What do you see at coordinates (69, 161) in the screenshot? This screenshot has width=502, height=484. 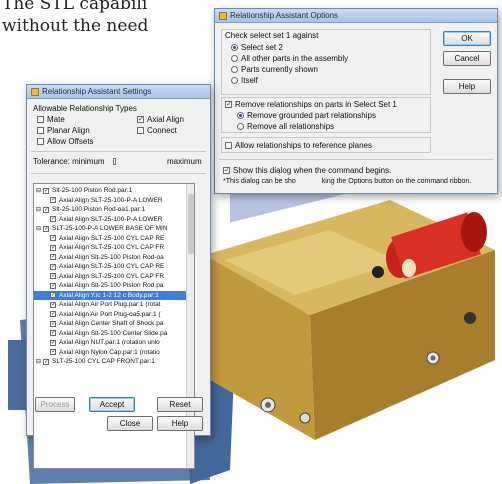 I see `tolerance-minimum-label: Tolerance: minimum` at bounding box center [69, 161].